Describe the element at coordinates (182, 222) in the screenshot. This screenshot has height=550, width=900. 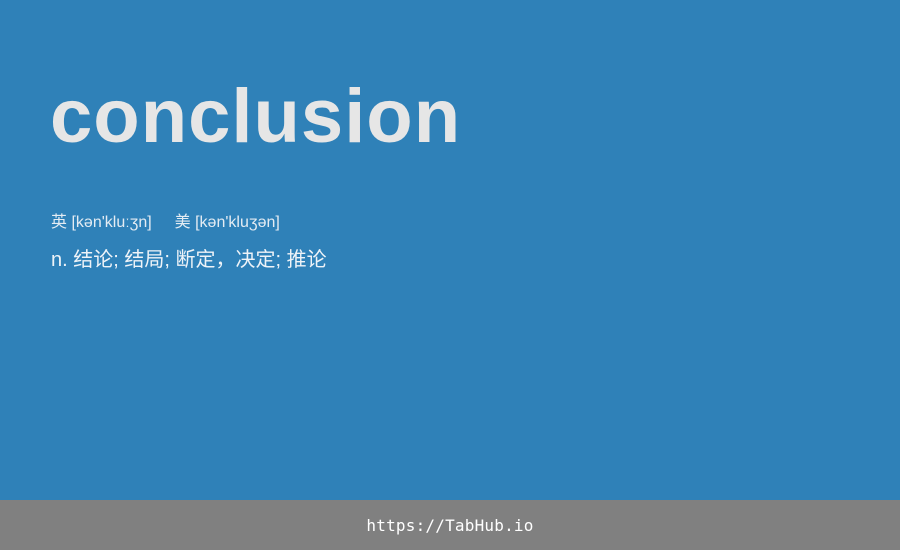
I see `us-label: 美` at that location.